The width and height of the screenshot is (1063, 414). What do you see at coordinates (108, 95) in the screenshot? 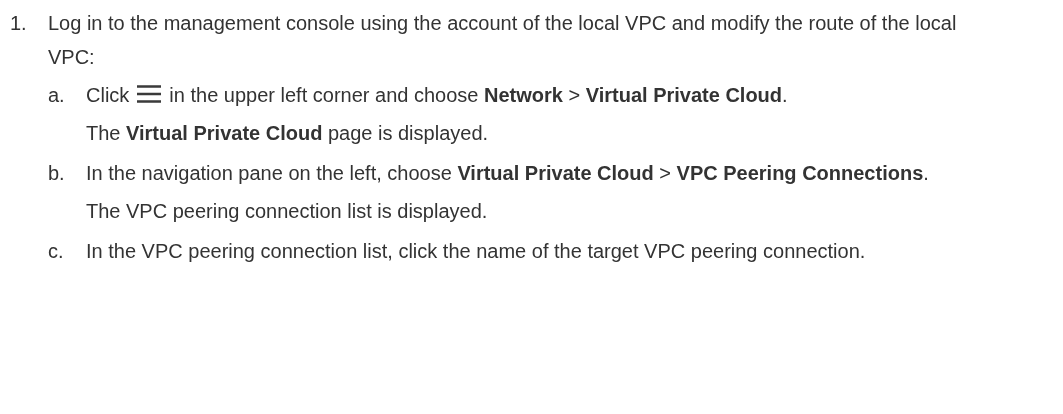
I see `substep-text: Click` at bounding box center [108, 95].